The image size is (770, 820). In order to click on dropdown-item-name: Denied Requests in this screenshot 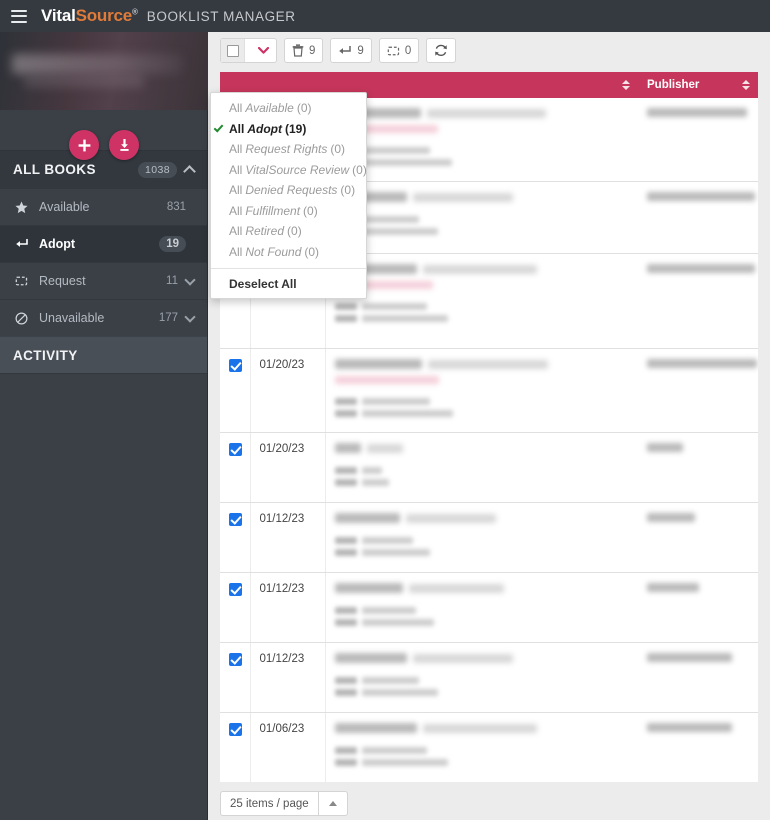, I will do `click(291, 190)`.